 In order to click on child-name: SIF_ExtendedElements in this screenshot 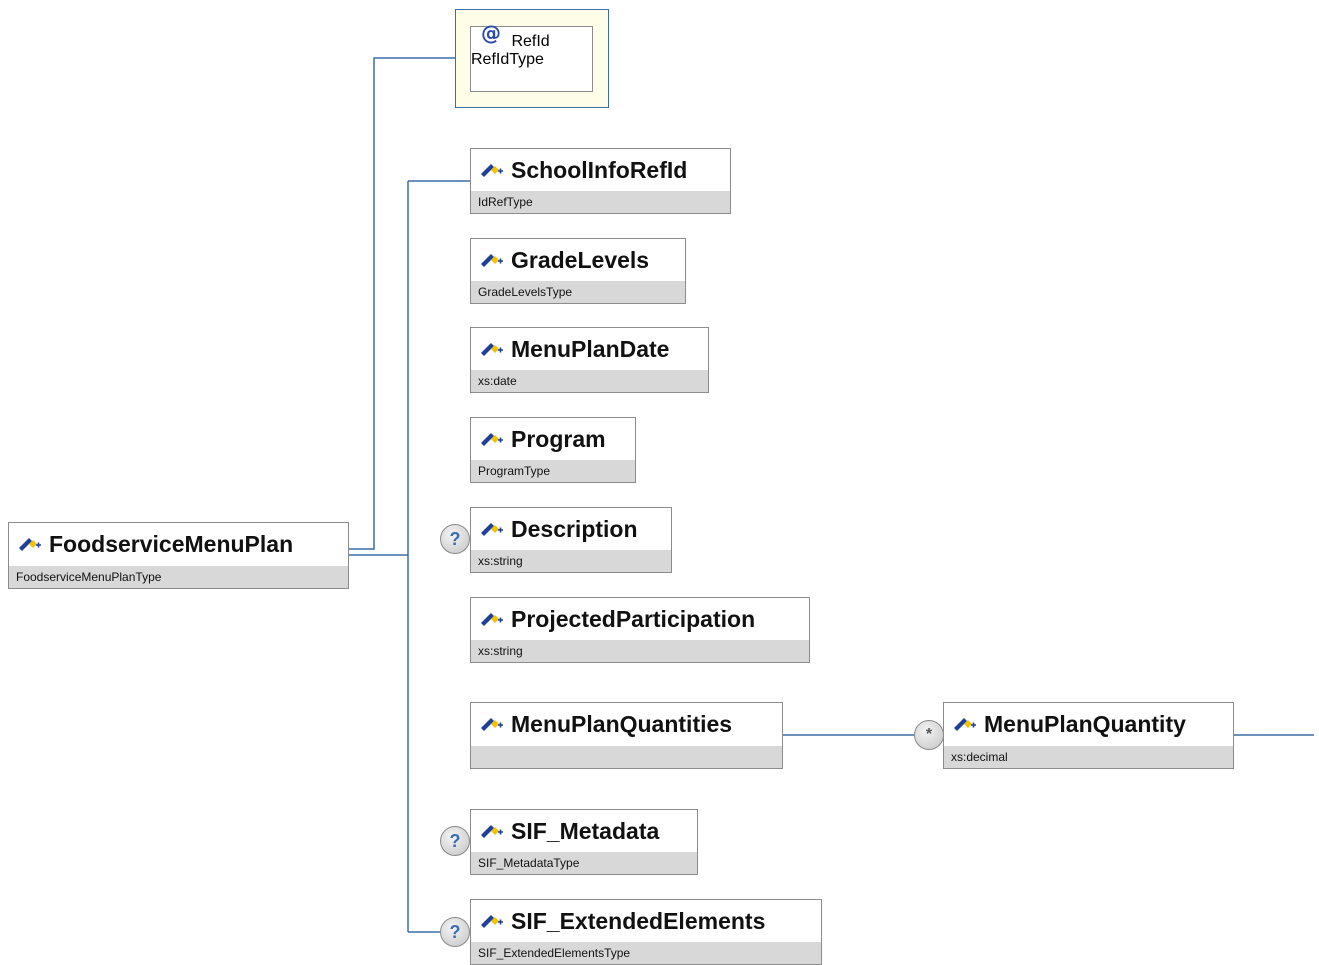, I will do `click(638, 920)`.